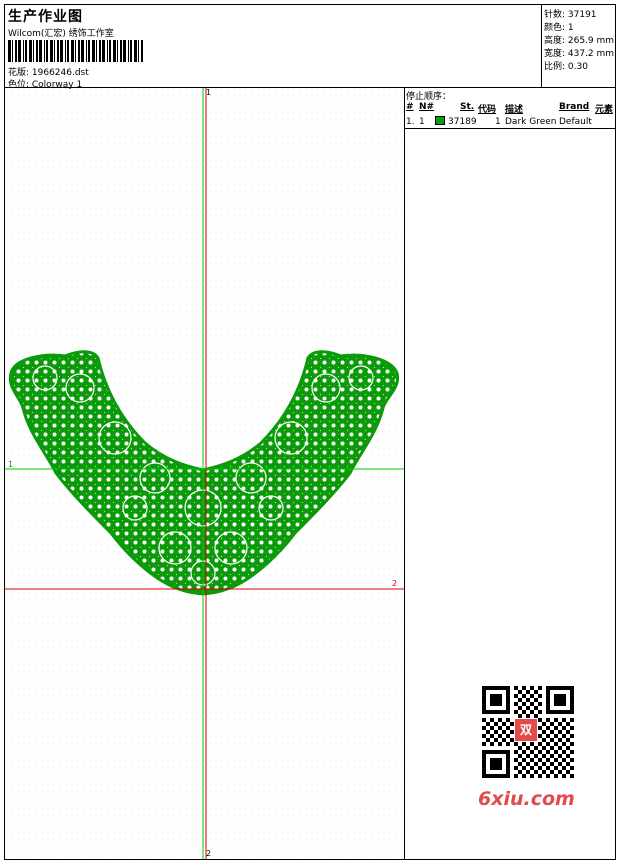 The width and height of the screenshot is (620, 861). Describe the element at coordinates (462, 122) in the screenshot. I see `thread-row-stitches: 37189` at that location.